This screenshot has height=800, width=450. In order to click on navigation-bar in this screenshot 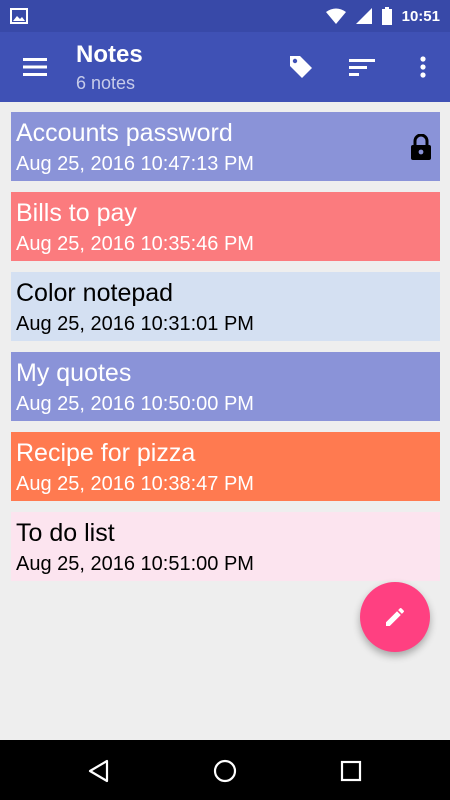, I will do `click(225, 770)`.